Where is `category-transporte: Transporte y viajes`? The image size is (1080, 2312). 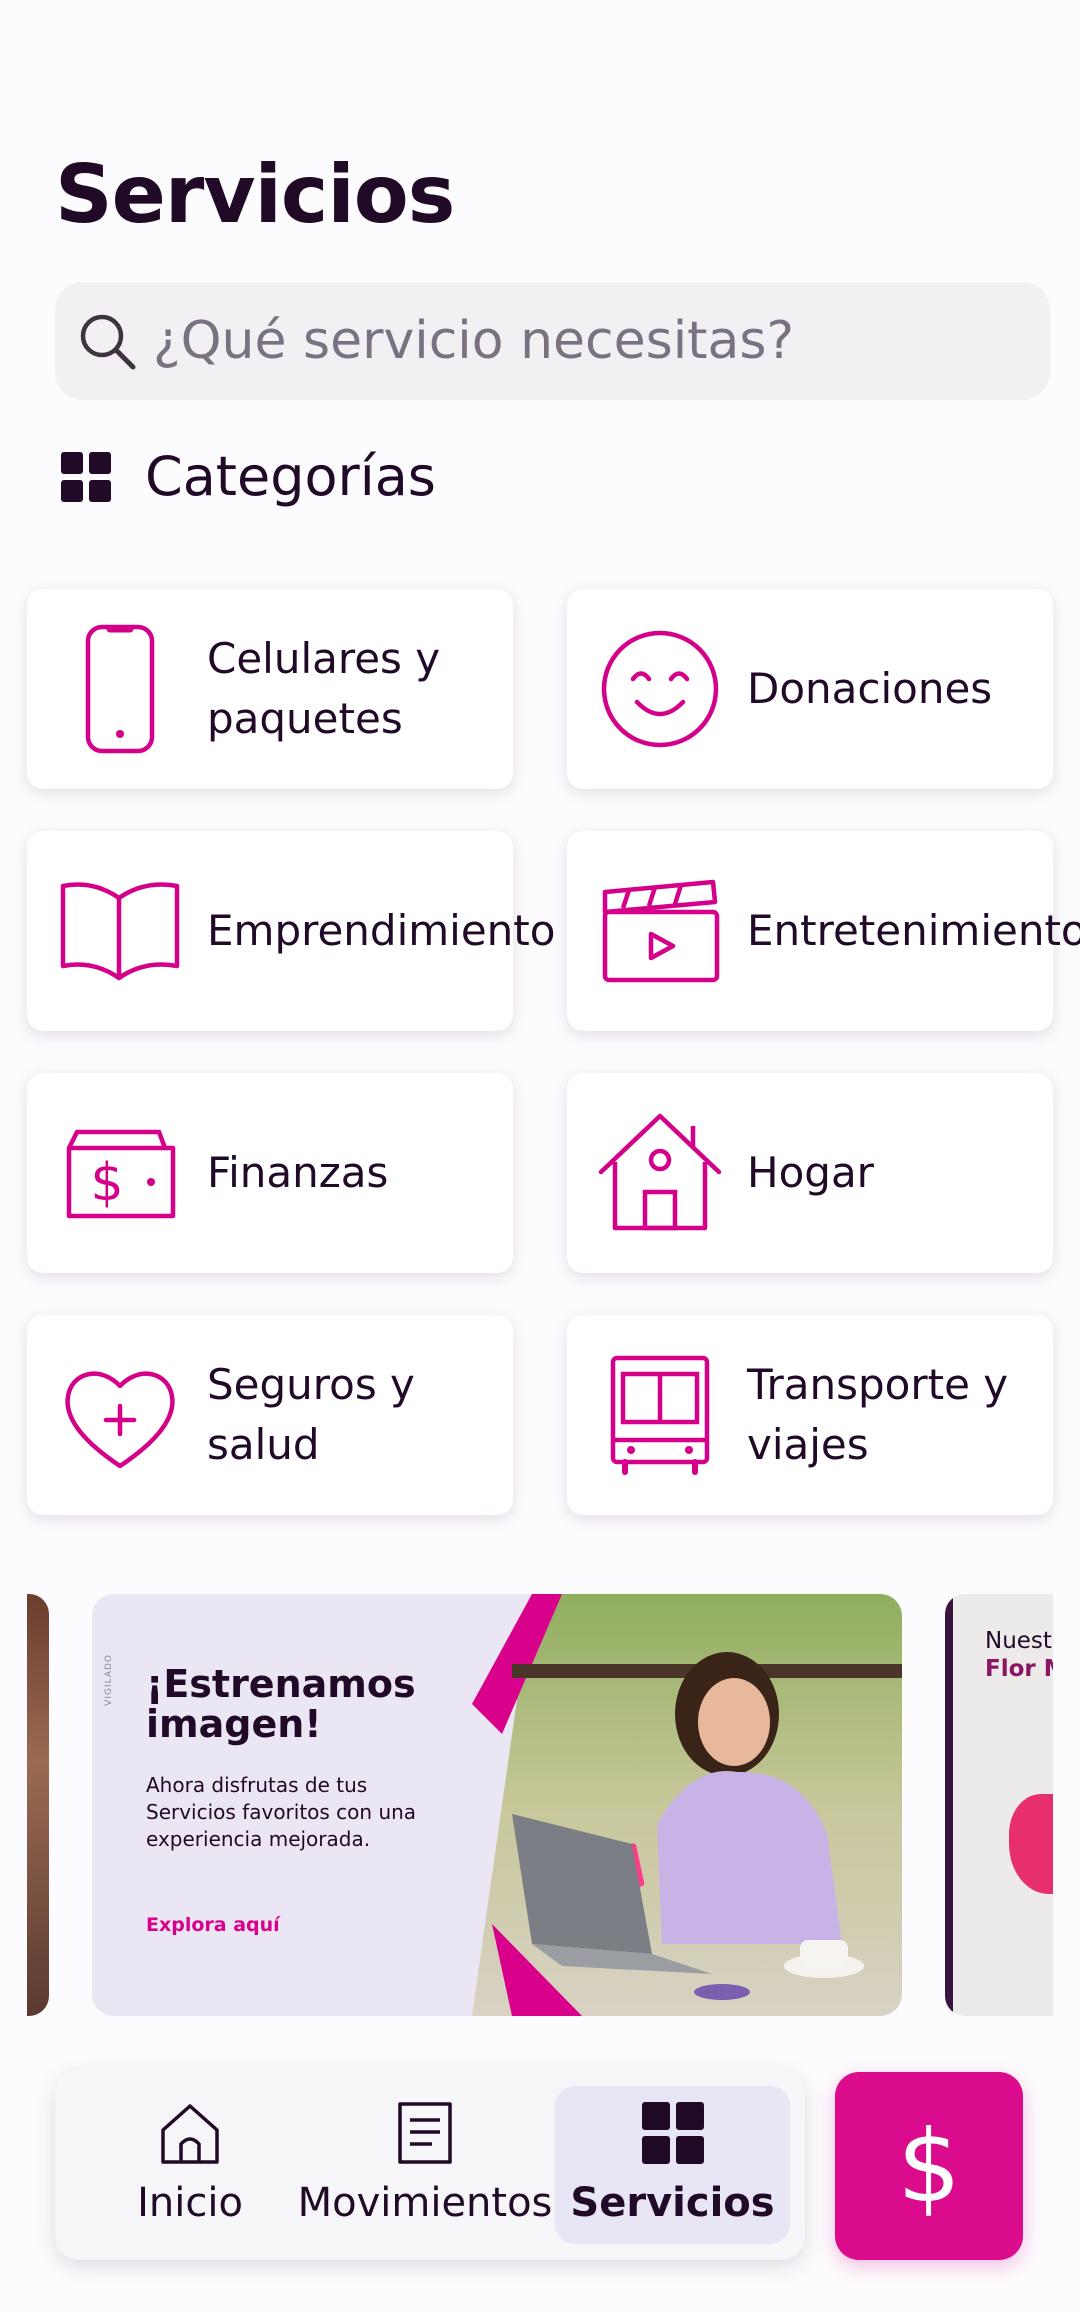
category-transporte: Transporte y viajes is located at coordinates (810, 1415).